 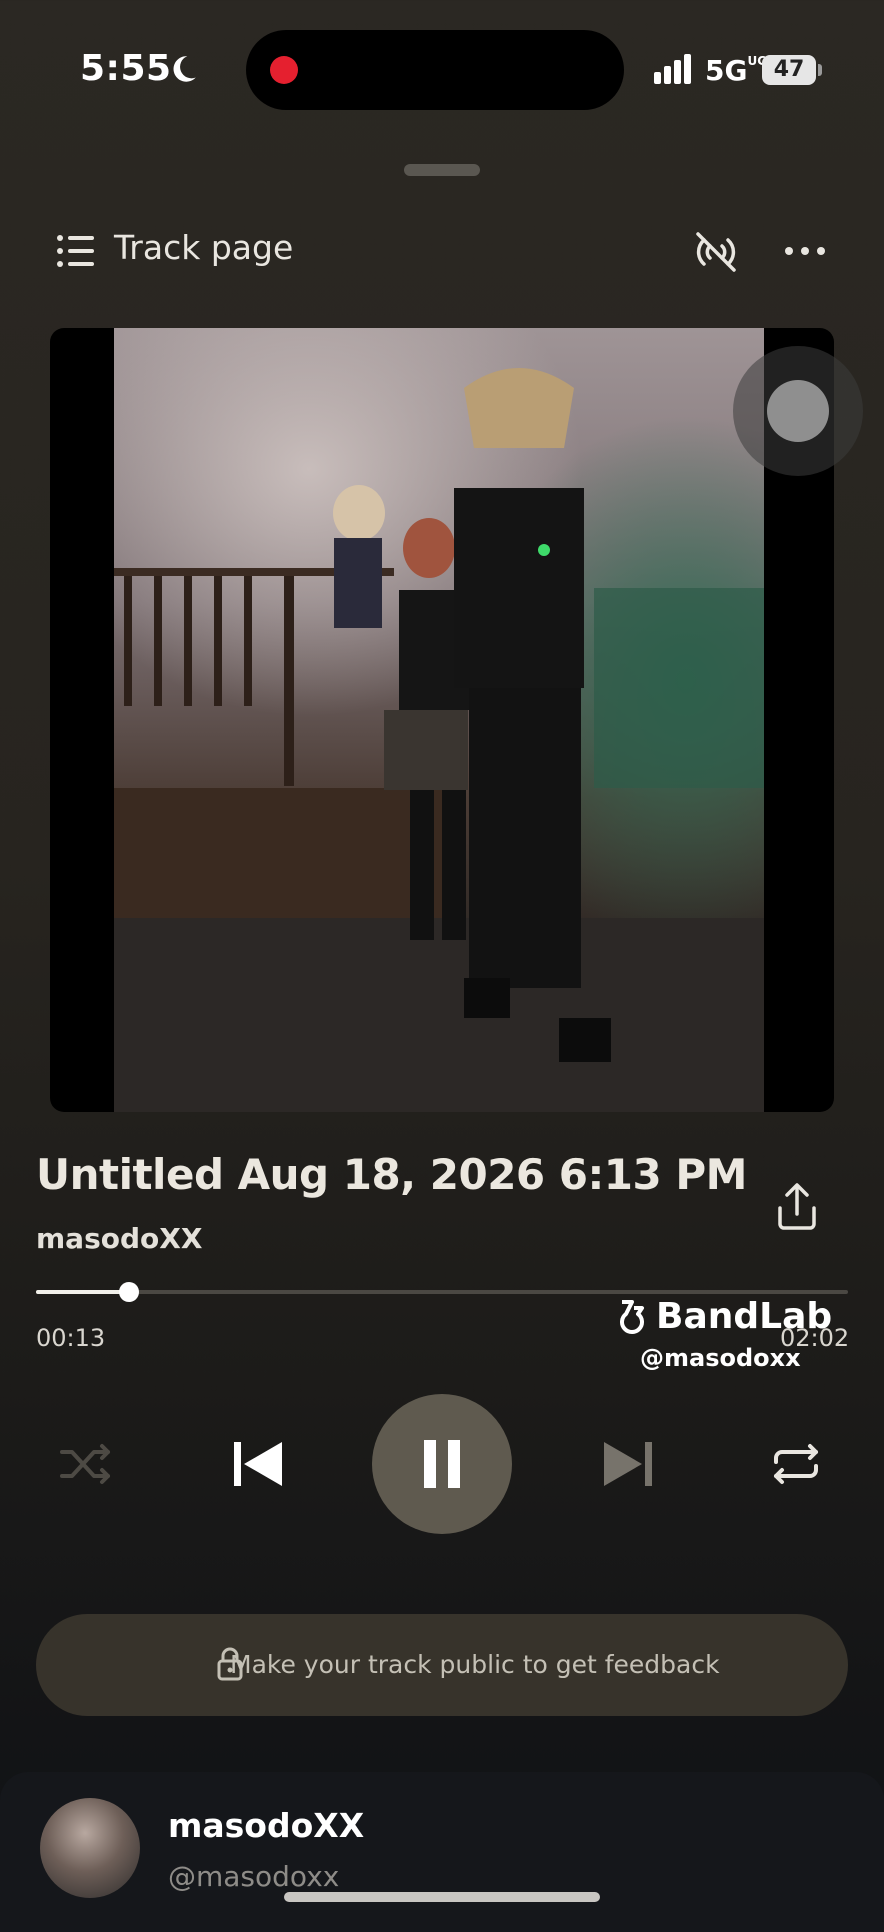 I want to click on page-title: Track page, so click(x=203, y=247).